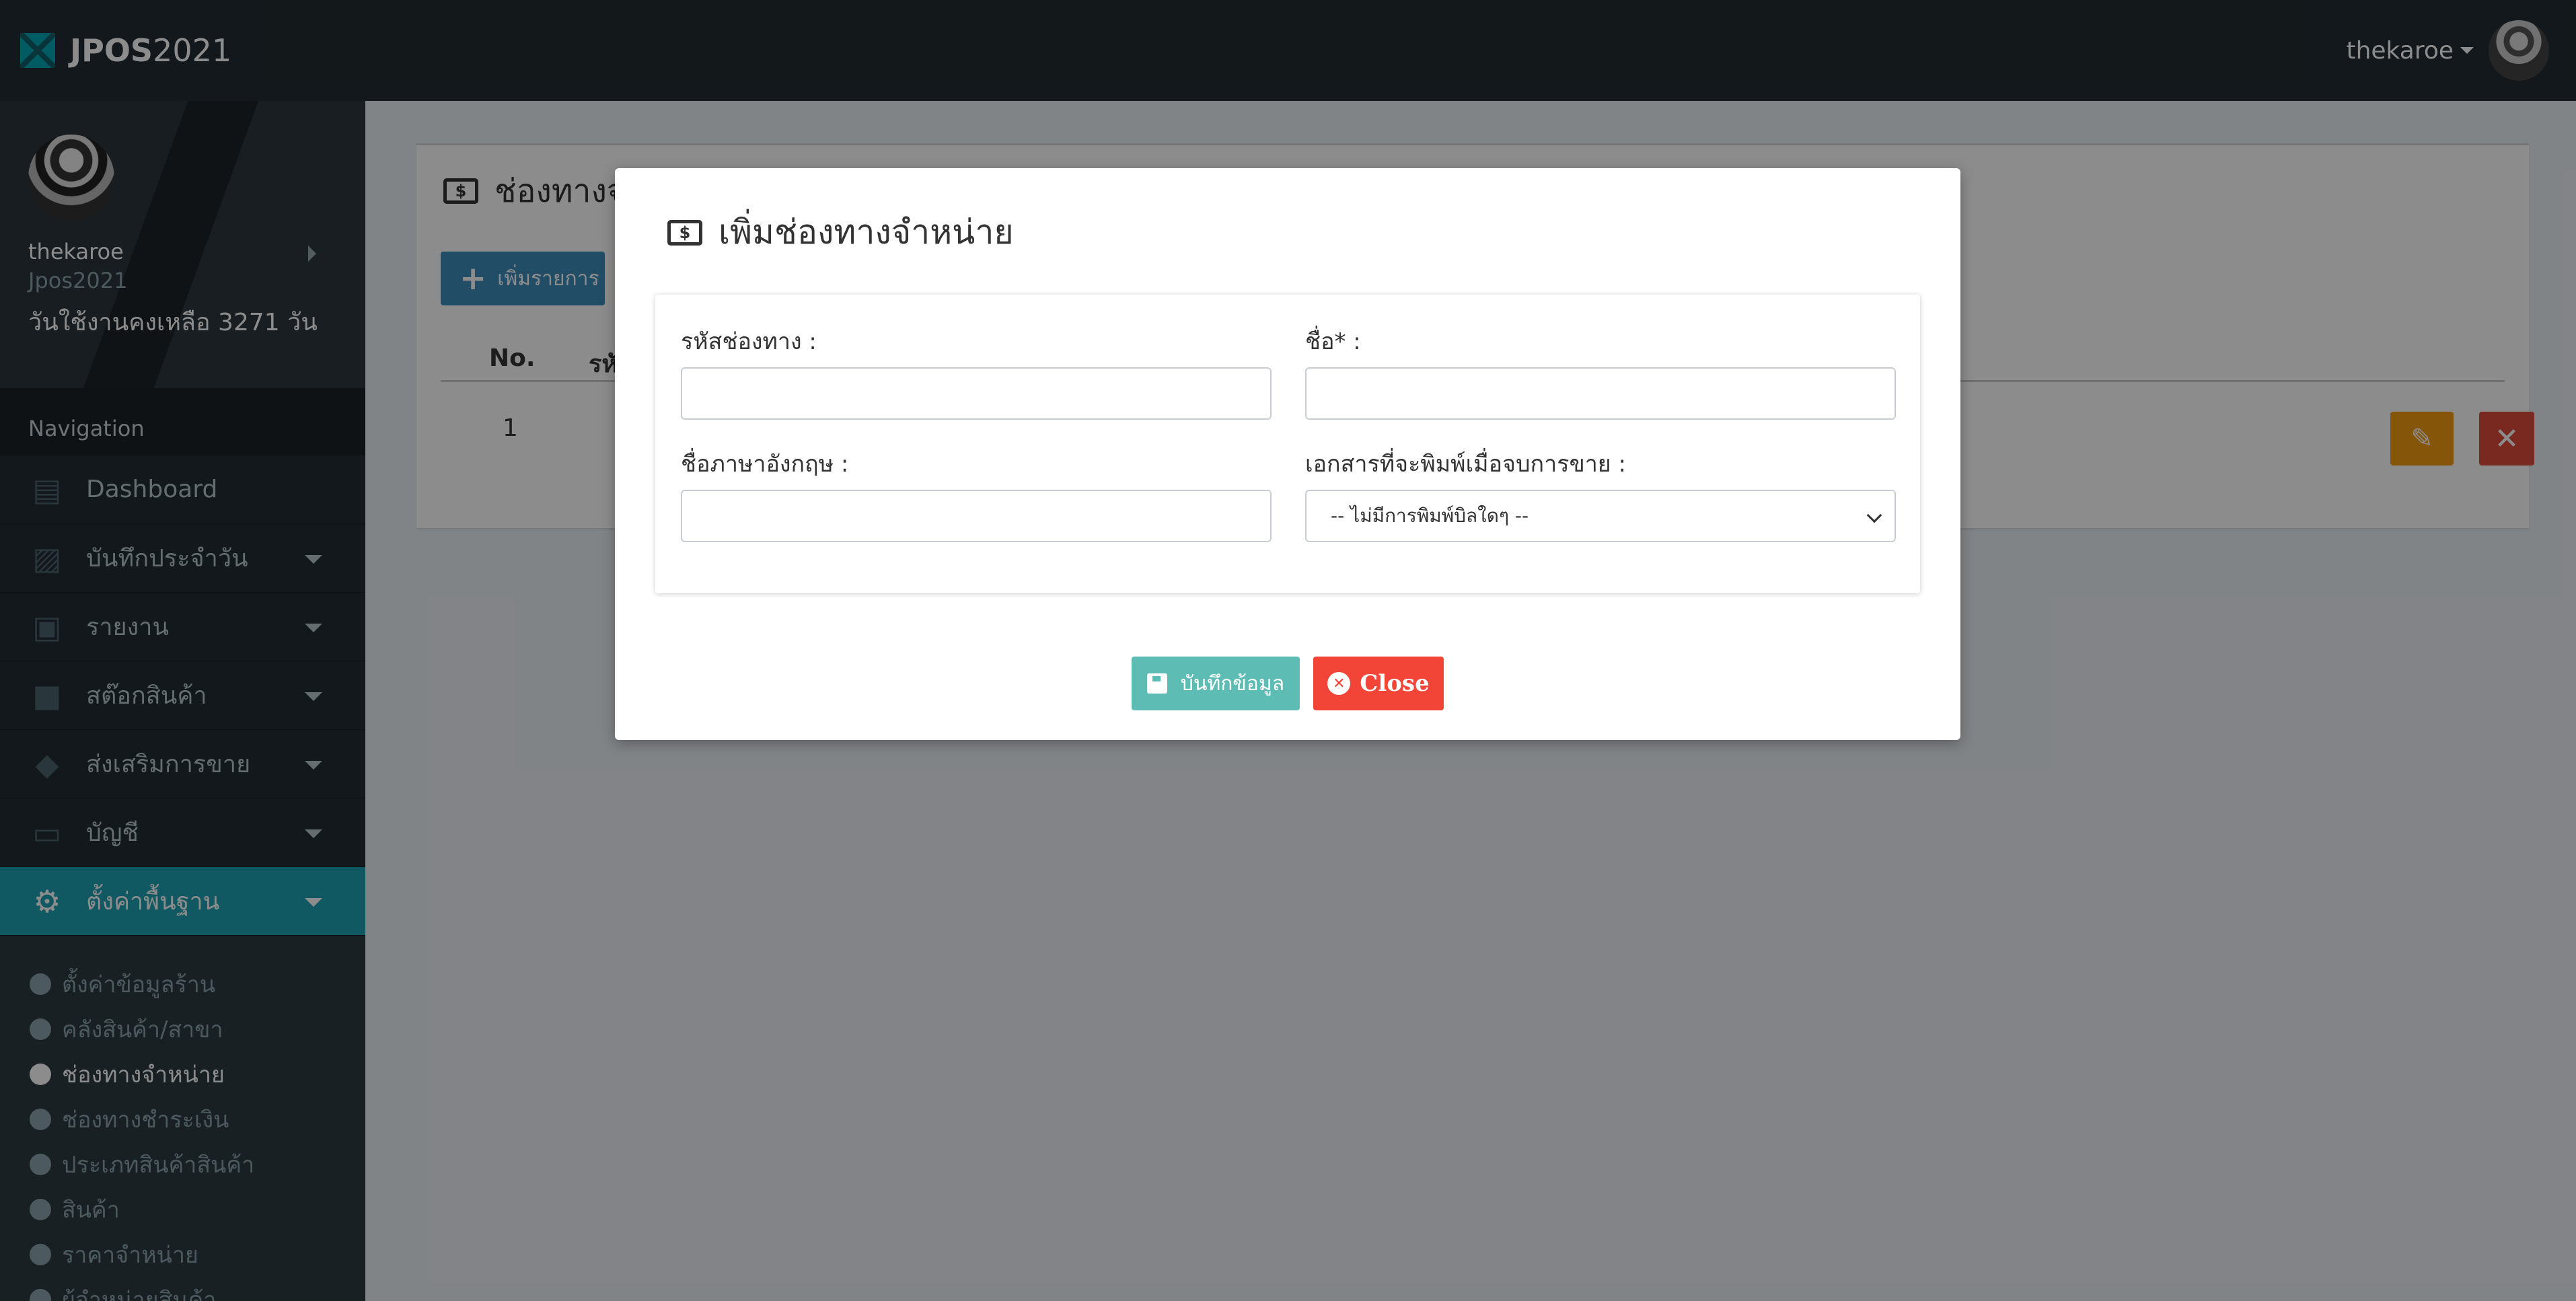 The image size is (2576, 1301). Describe the element at coordinates (1333, 341) in the screenshot. I see `name-label: ชื่อ* :` at that location.